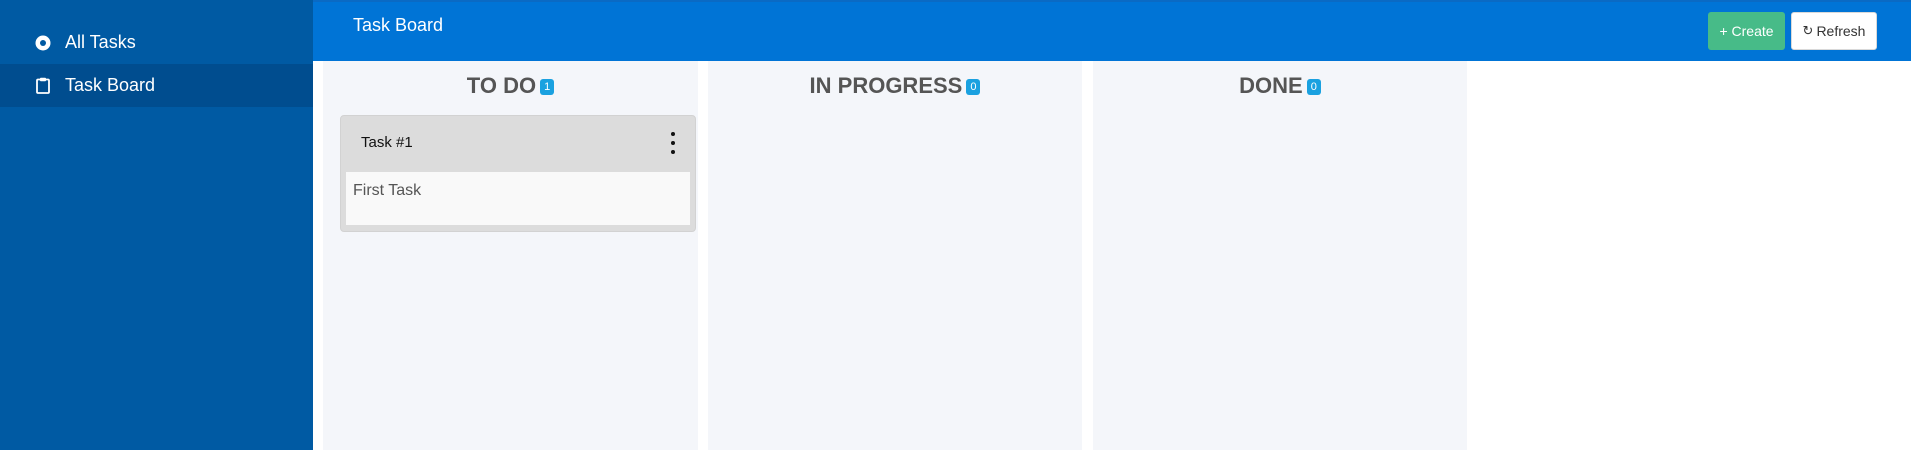  I want to click on create-button-label: + Create, so click(1746, 31).